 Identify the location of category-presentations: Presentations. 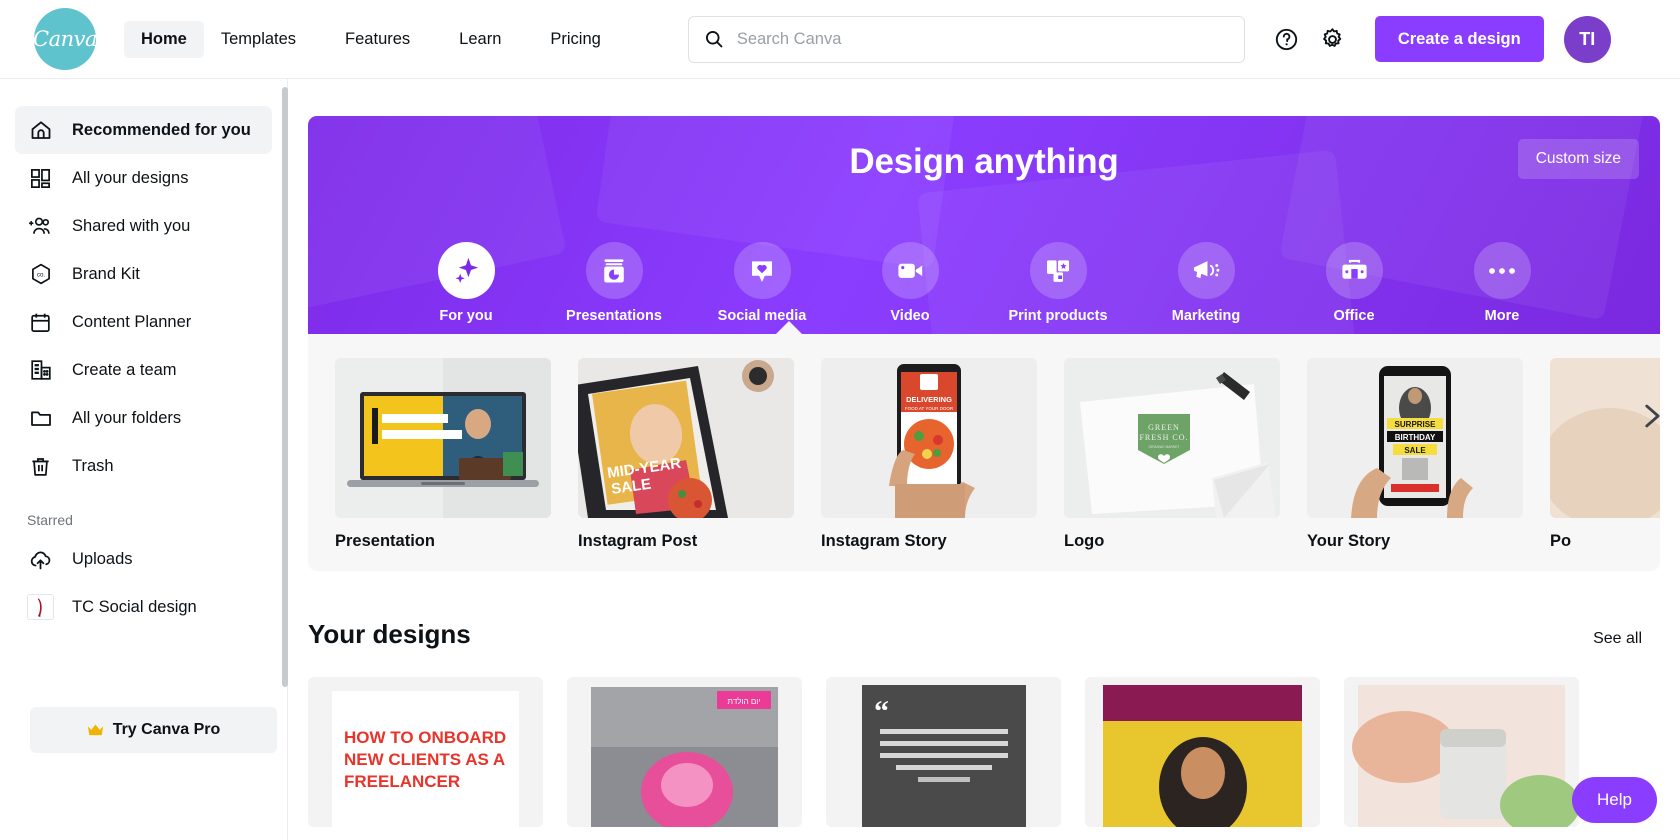
(614, 283).